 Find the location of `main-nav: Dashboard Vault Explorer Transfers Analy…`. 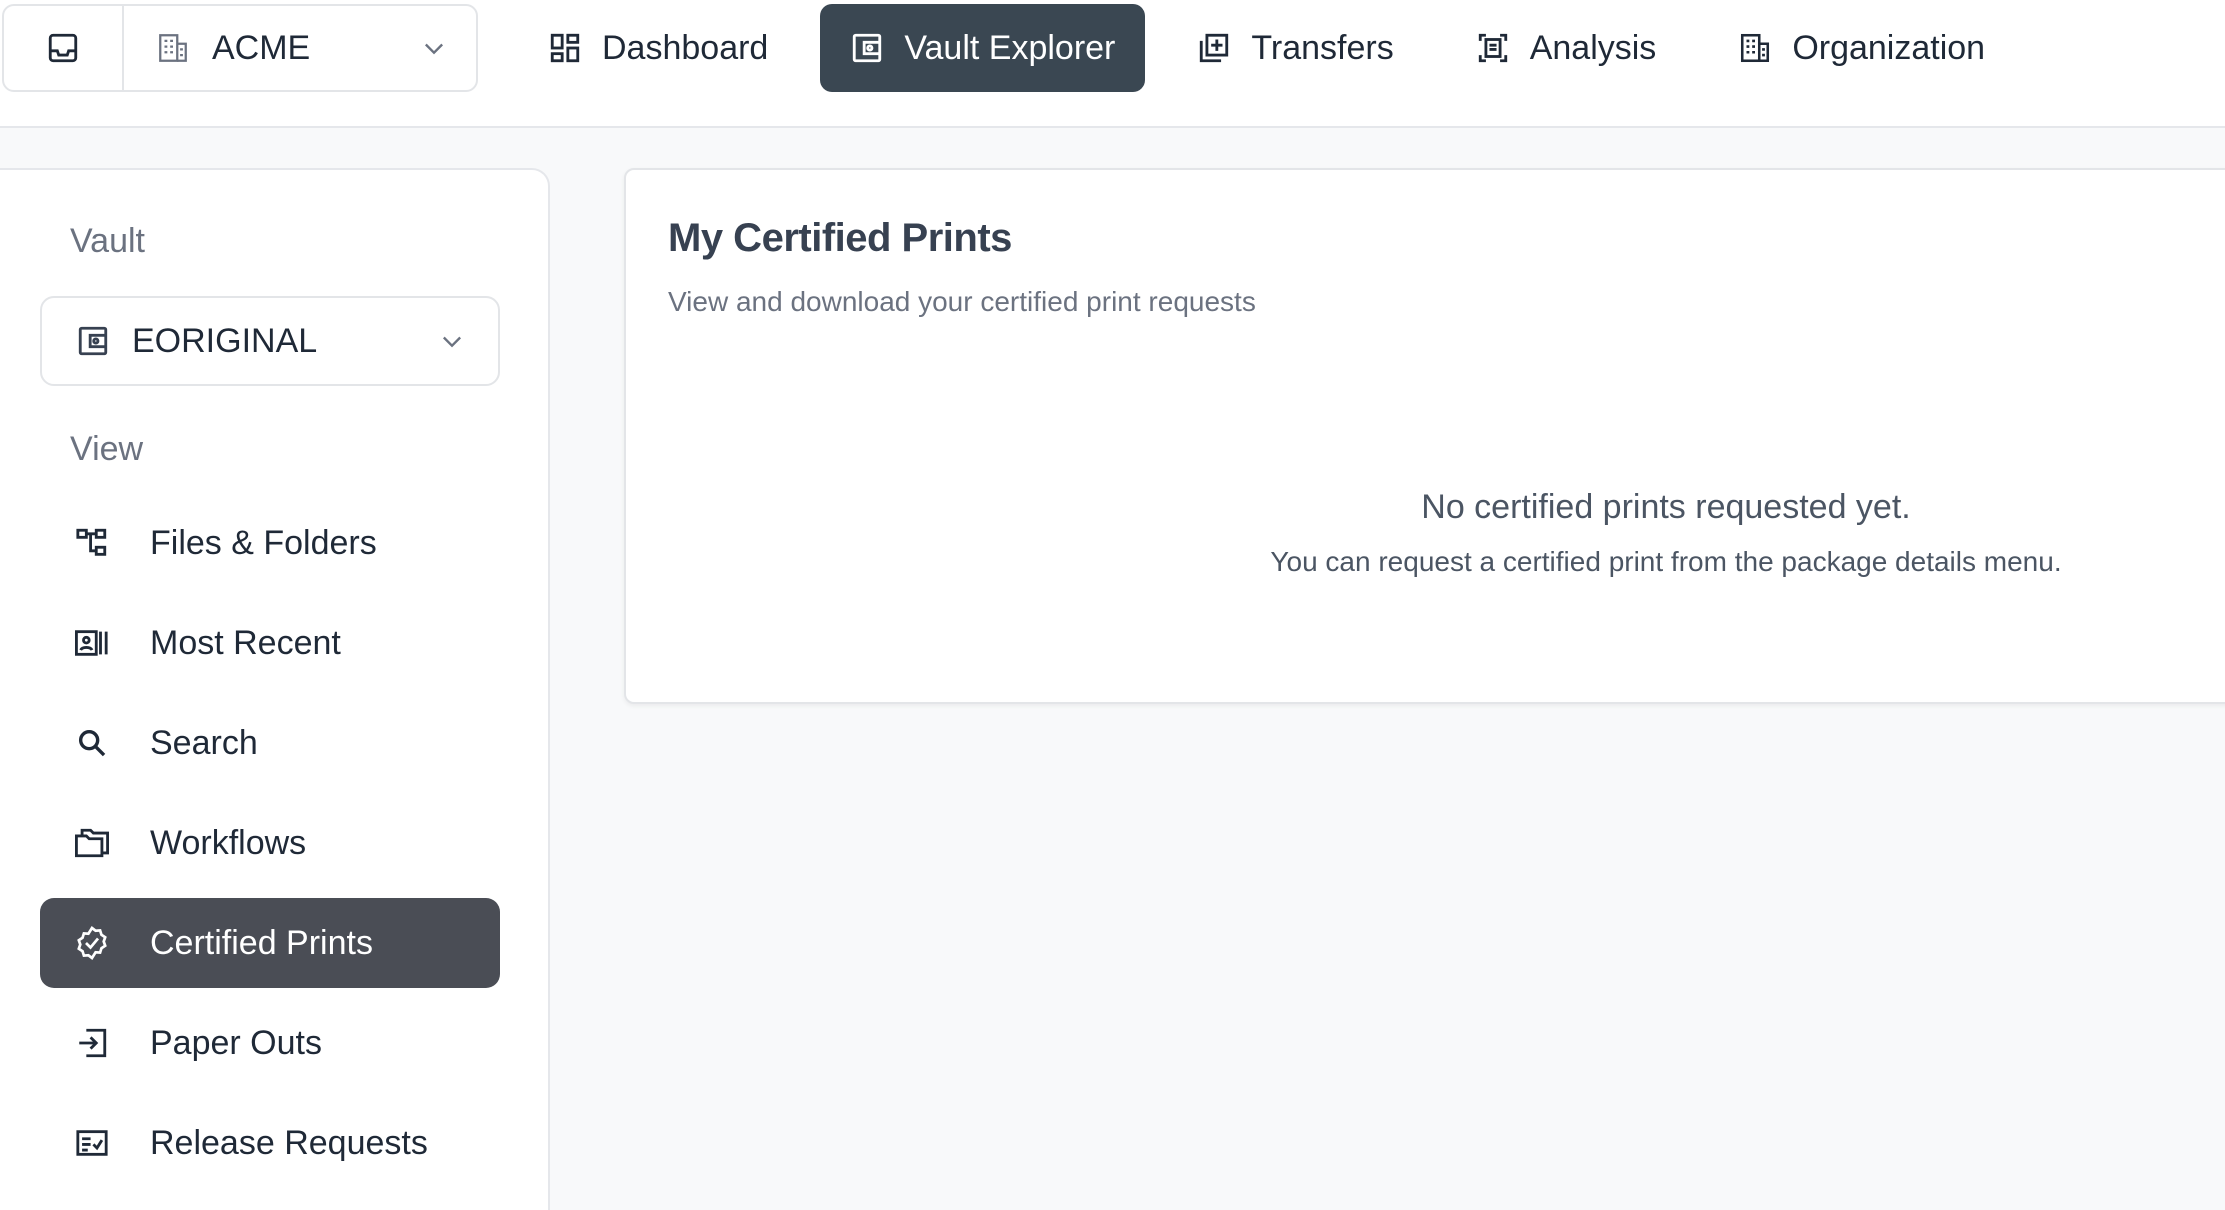

main-nav: Dashboard Vault Explorer Transfers Analy… is located at coordinates (1277, 48).